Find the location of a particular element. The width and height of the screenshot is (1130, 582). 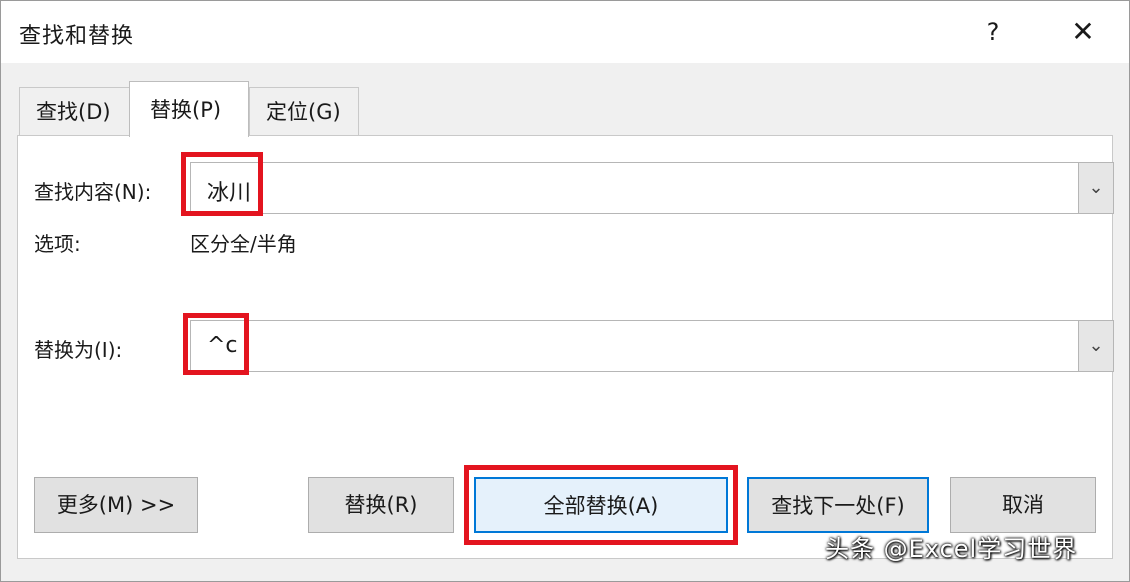

find-value-highlight-box is located at coordinates (222, 184).